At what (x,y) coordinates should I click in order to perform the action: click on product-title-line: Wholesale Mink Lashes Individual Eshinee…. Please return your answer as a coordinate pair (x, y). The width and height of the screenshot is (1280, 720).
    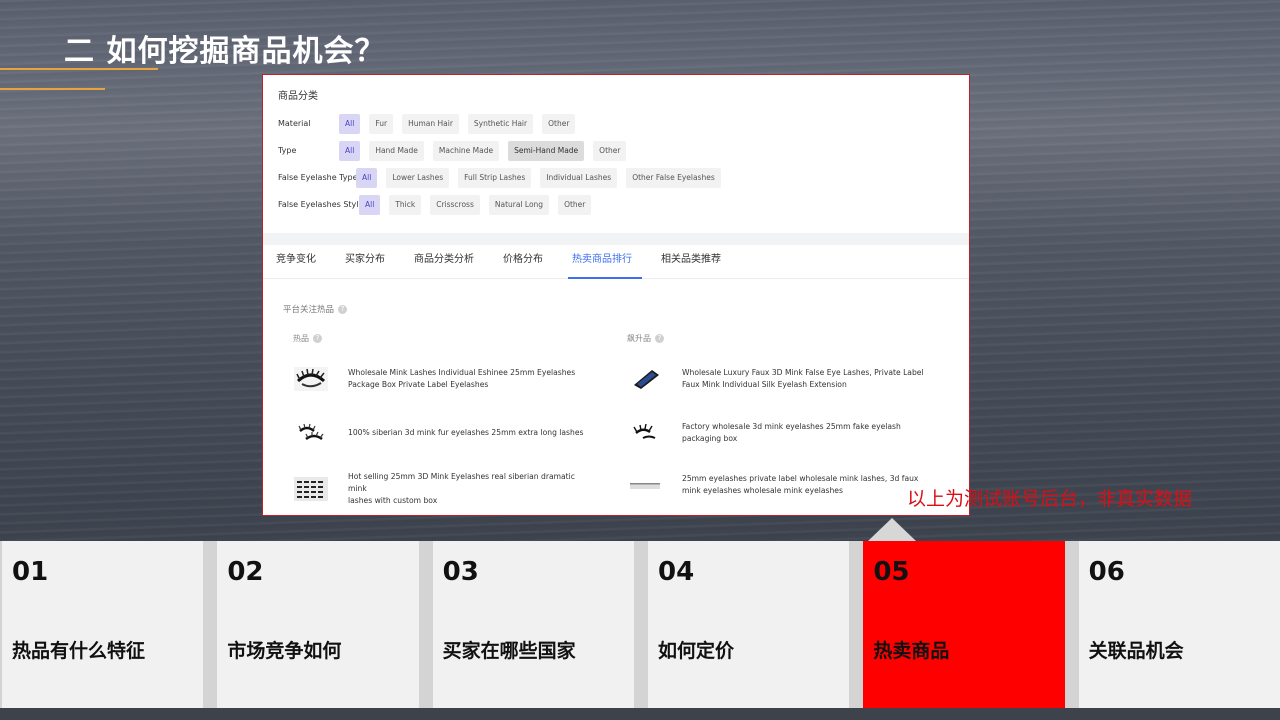
    Looking at the image, I should click on (462, 372).